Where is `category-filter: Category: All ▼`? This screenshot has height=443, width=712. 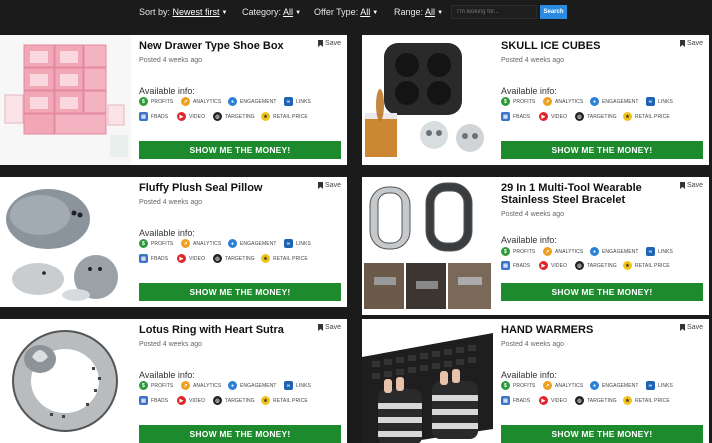
category-filter: Category: All ▼ is located at coordinates (271, 12).